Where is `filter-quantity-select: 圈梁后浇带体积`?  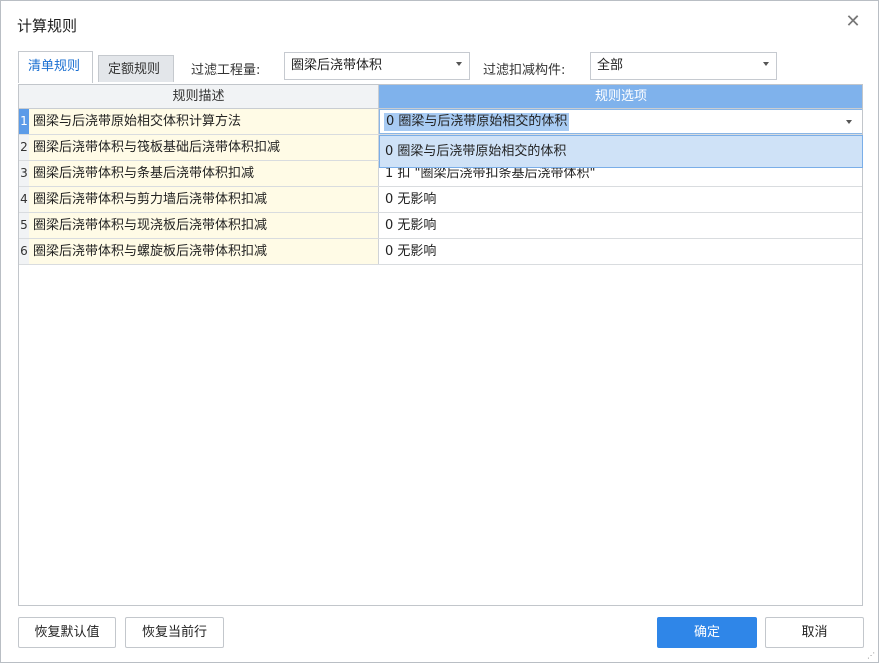 filter-quantity-select: 圈梁后浇带体积 is located at coordinates (377, 66).